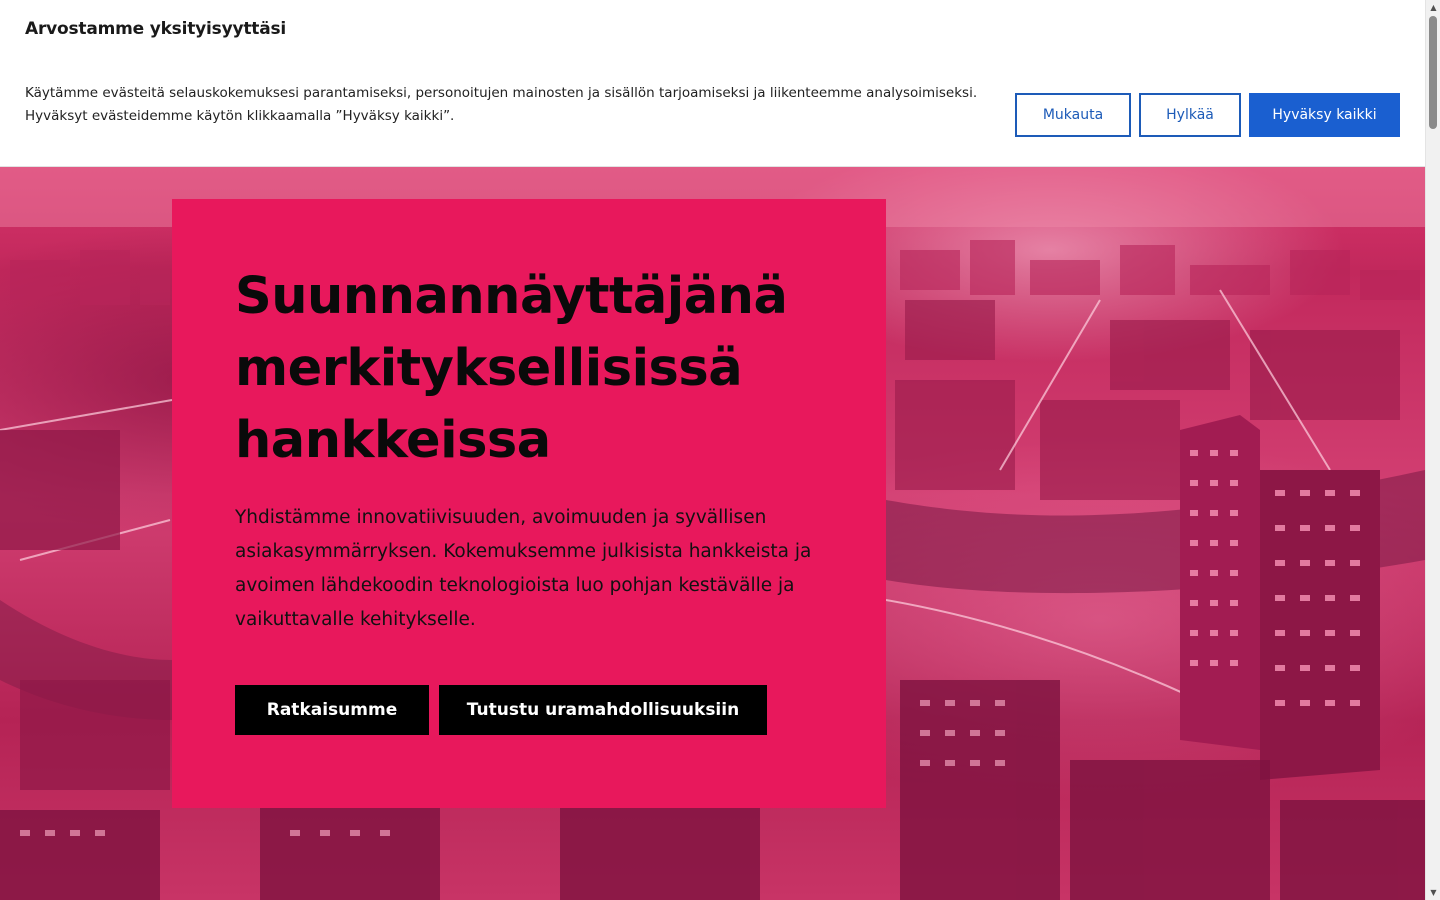  Describe the element at coordinates (1432, 450) in the screenshot. I see `vertical-scrollbar: ▲ ▼` at that location.